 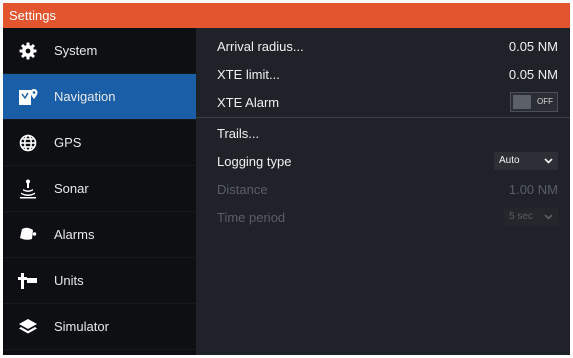 What do you see at coordinates (254, 161) in the screenshot?
I see `logging-type-label: Logging type` at bounding box center [254, 161].